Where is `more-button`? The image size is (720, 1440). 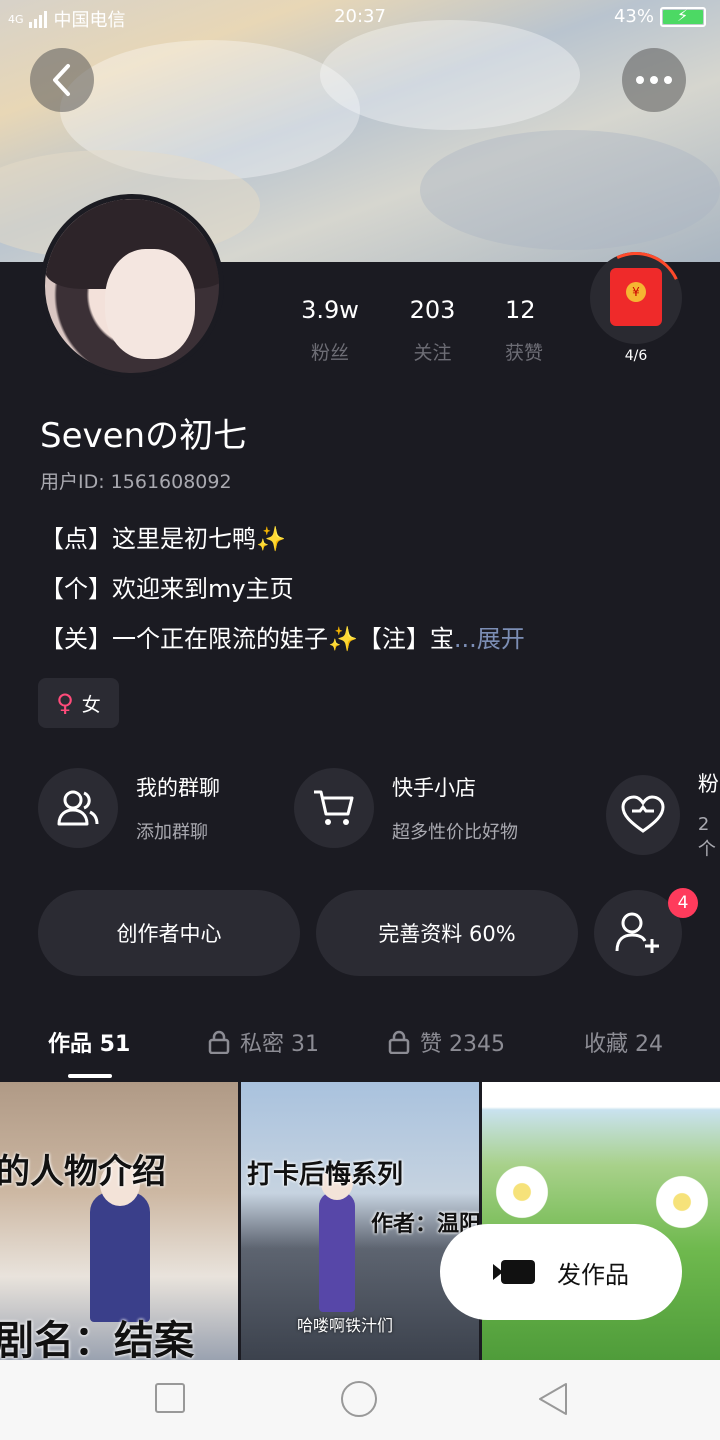 more-button is located at coordinates (654, 80).